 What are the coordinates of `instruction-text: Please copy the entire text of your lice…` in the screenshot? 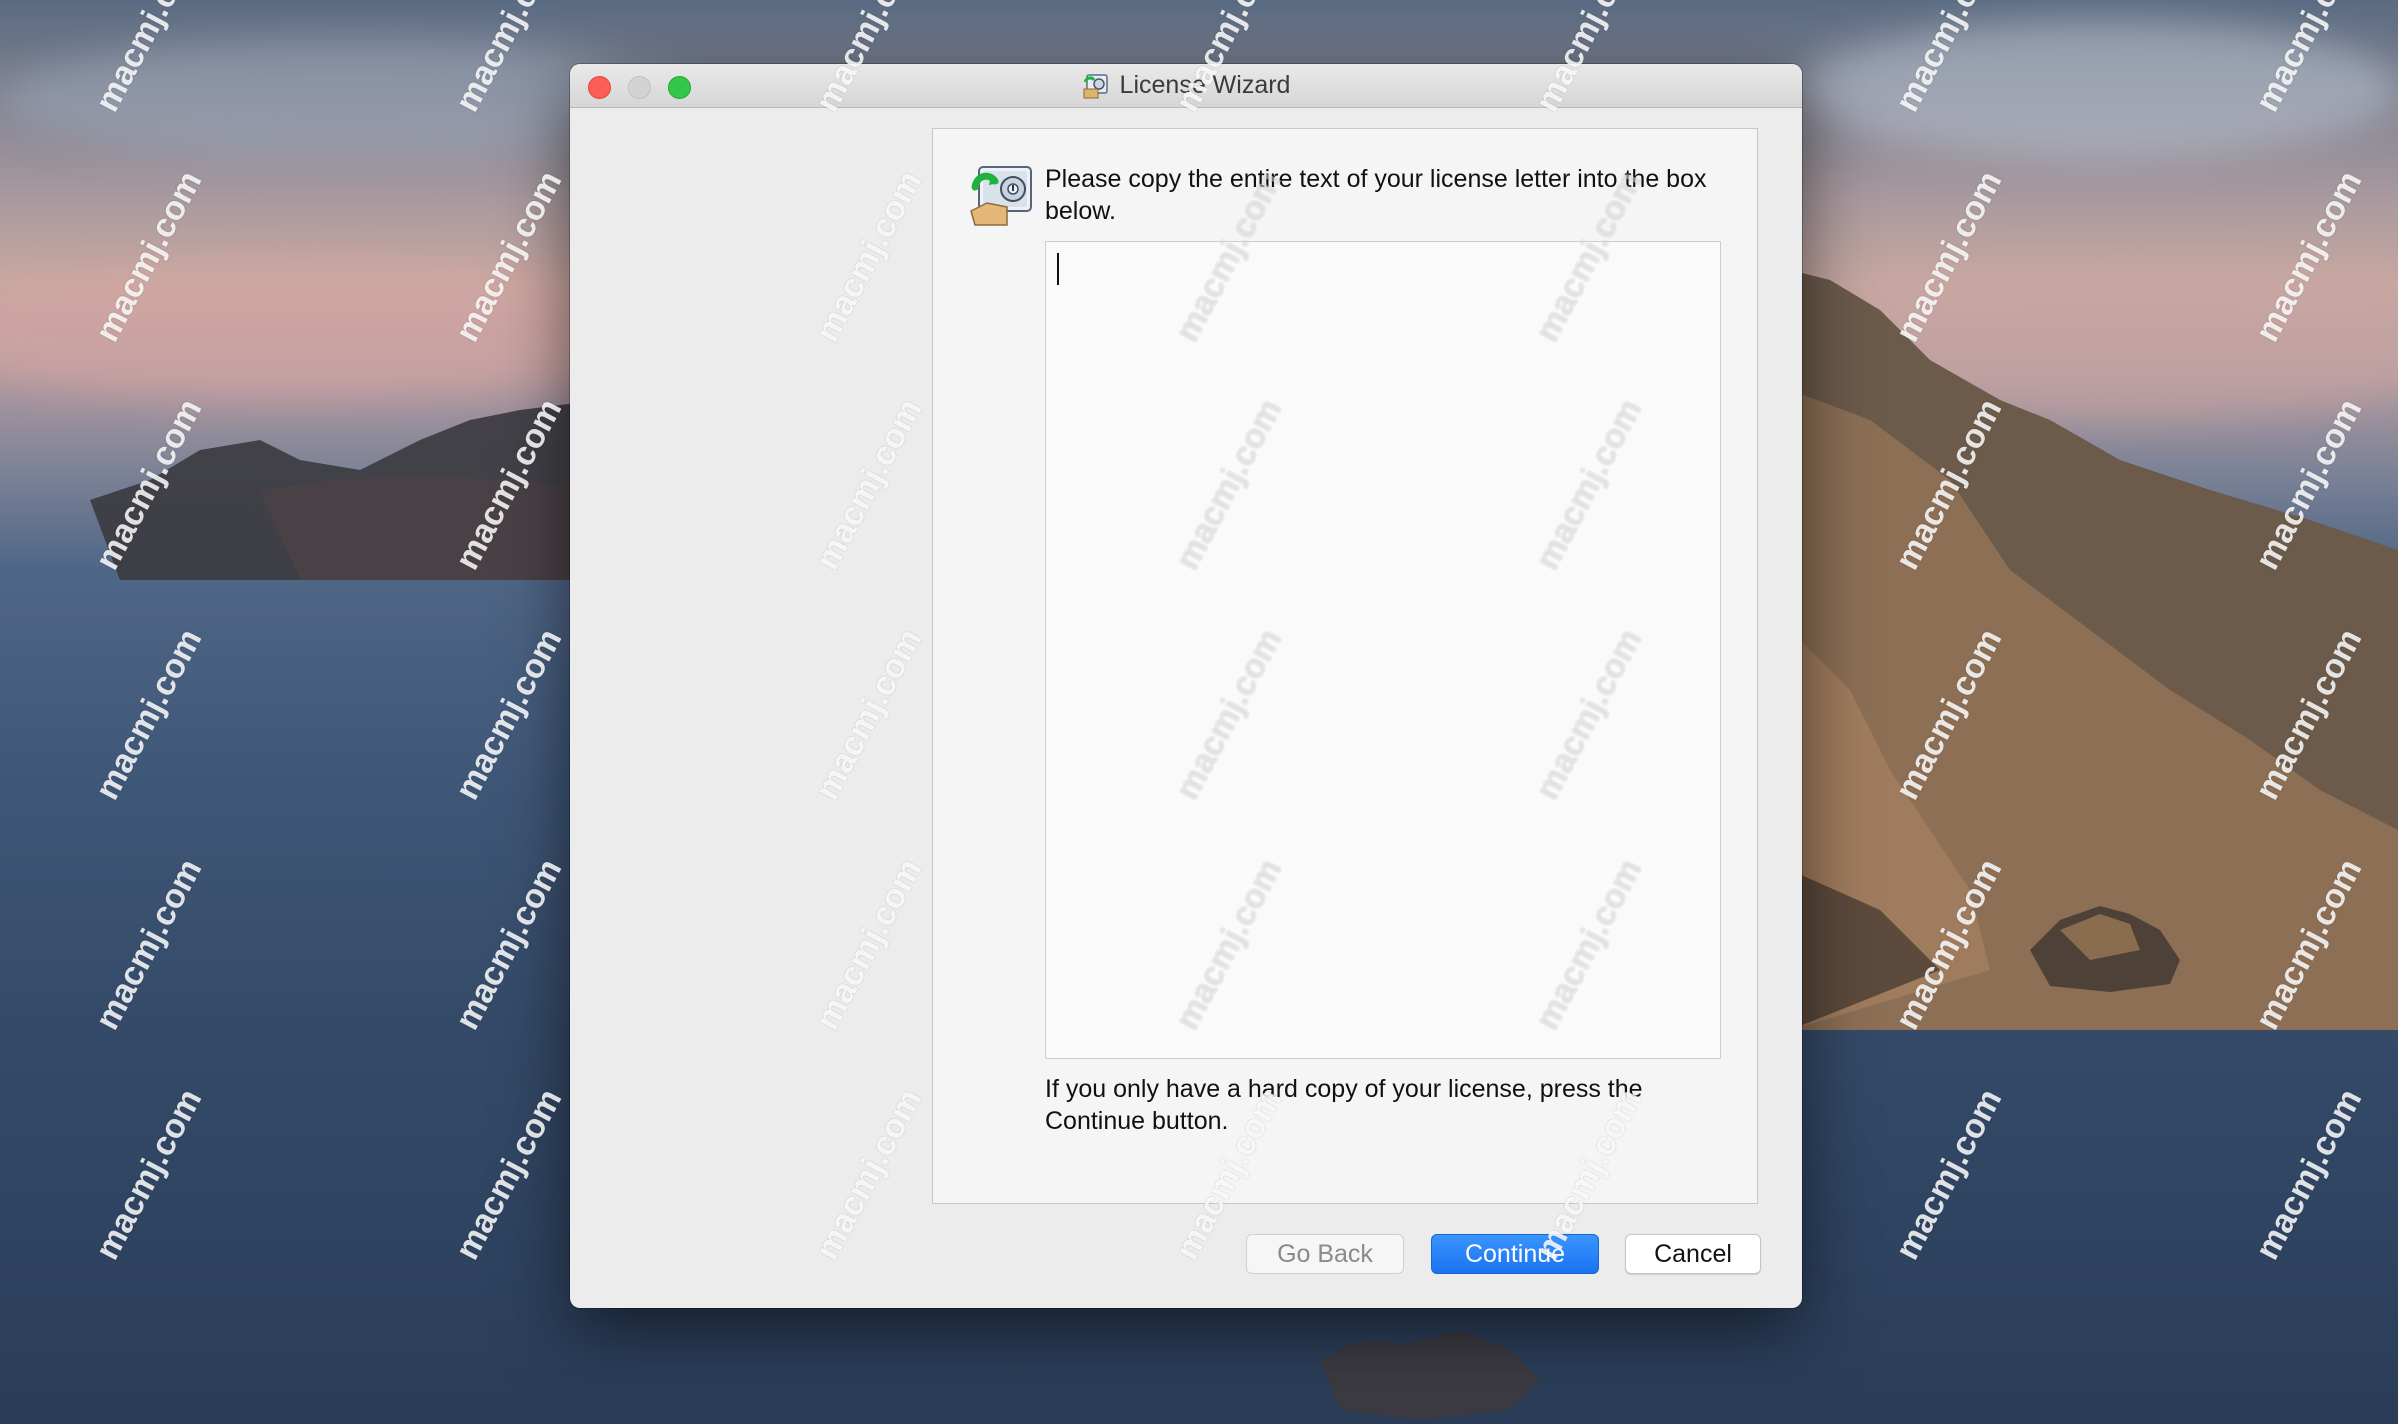 It's located at (1376, 195).